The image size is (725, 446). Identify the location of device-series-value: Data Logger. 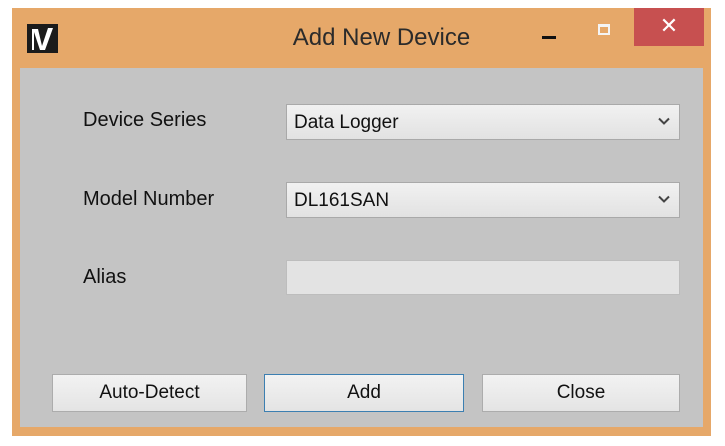
(346, 122).